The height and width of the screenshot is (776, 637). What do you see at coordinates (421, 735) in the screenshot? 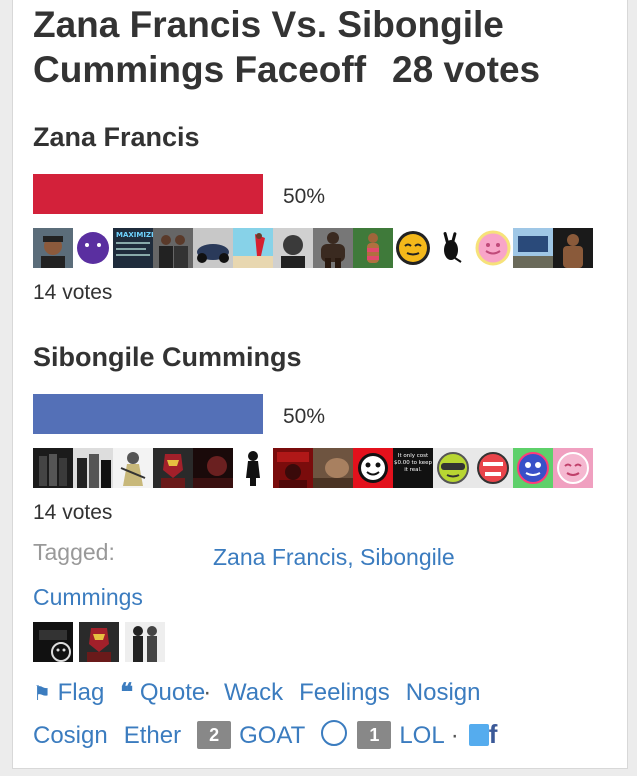
I see `lol-button: LOL` at bounding box center [421, 735].